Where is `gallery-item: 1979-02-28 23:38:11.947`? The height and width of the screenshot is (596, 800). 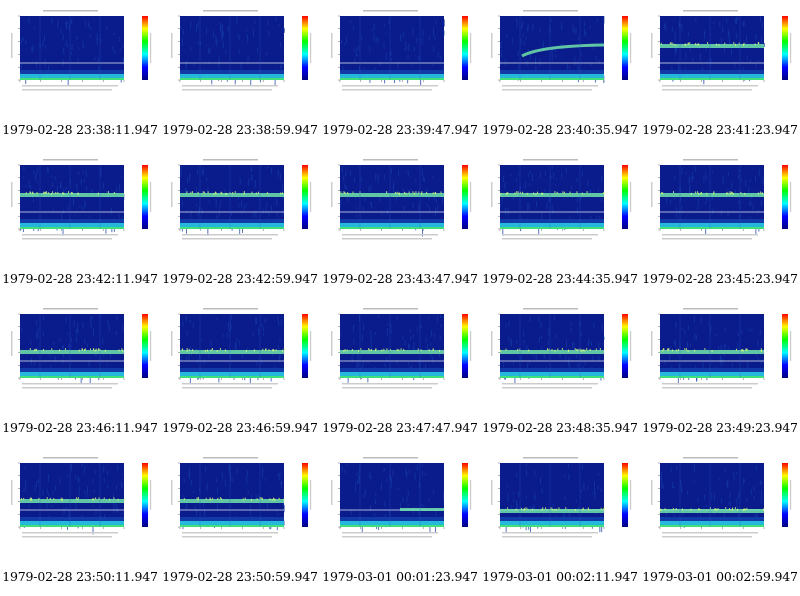
gallery-item: 1979-02-28 23:38:11.947 is located at coordinates (80, 74).